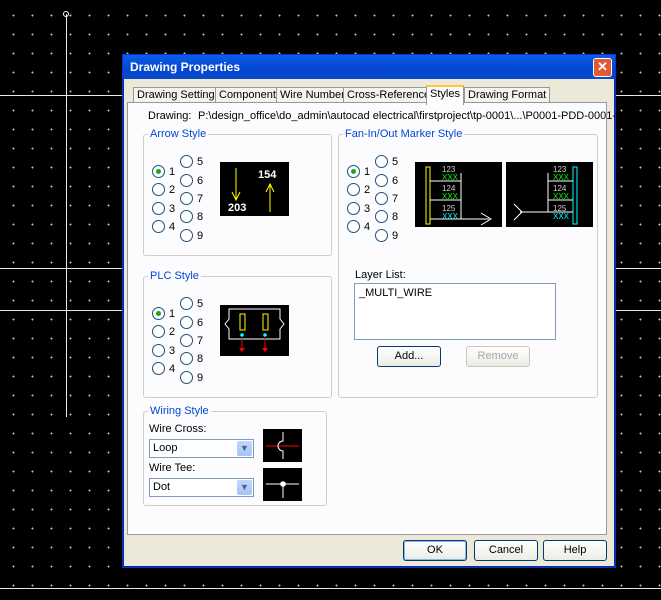 The width and height of the screenshot is (661, 600). I want to click on wire-tee-select: Dot ▼, so click(201, 487).